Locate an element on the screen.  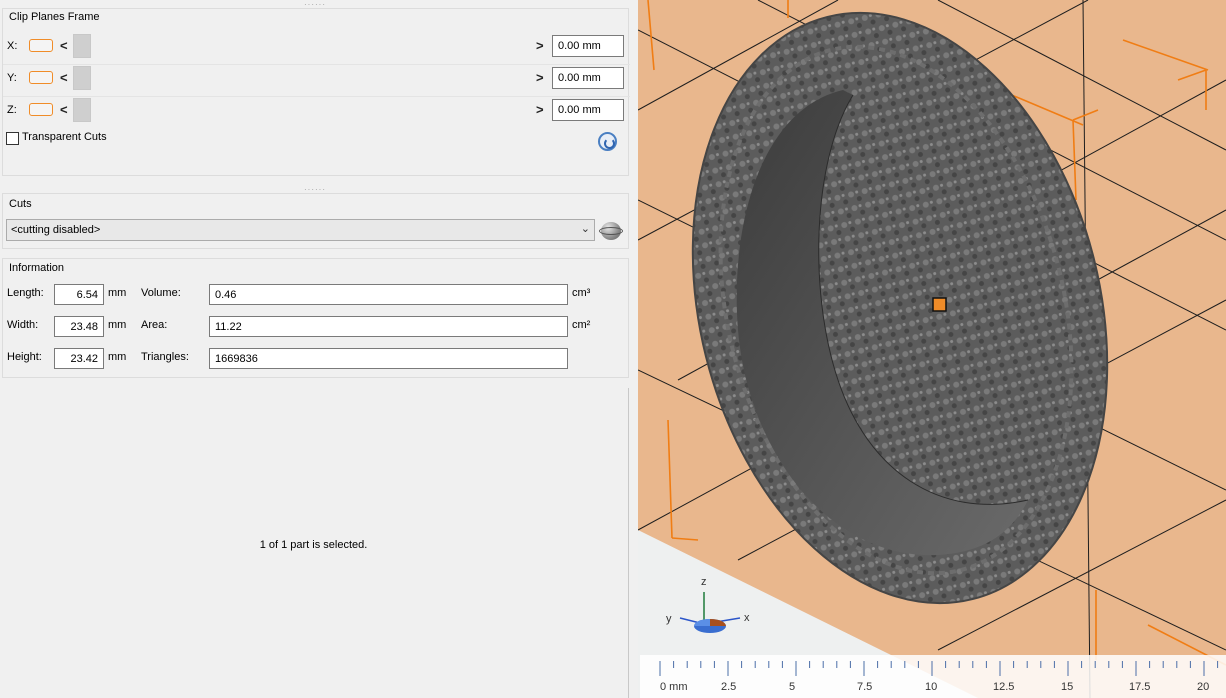
height-label: Height: is located at coordinates (24, 357).